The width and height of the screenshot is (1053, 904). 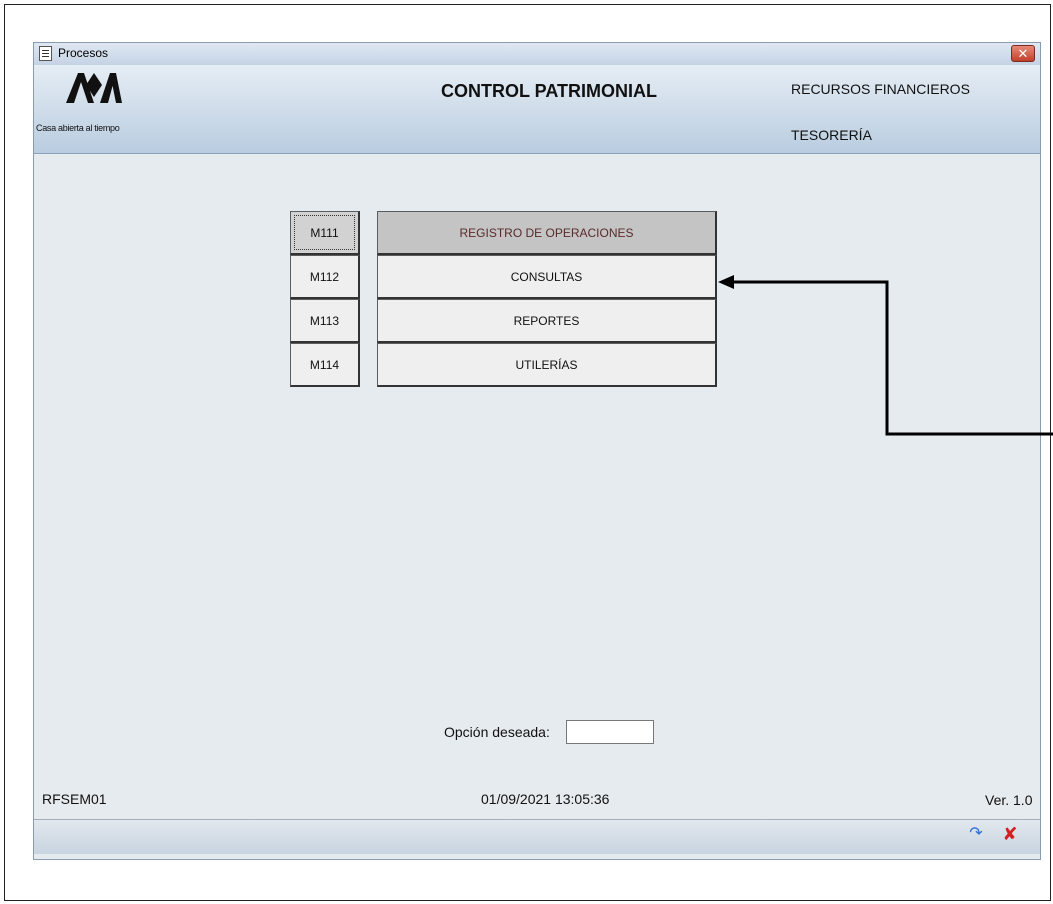 I want to click on document-icon, so click(x=45, y=53).